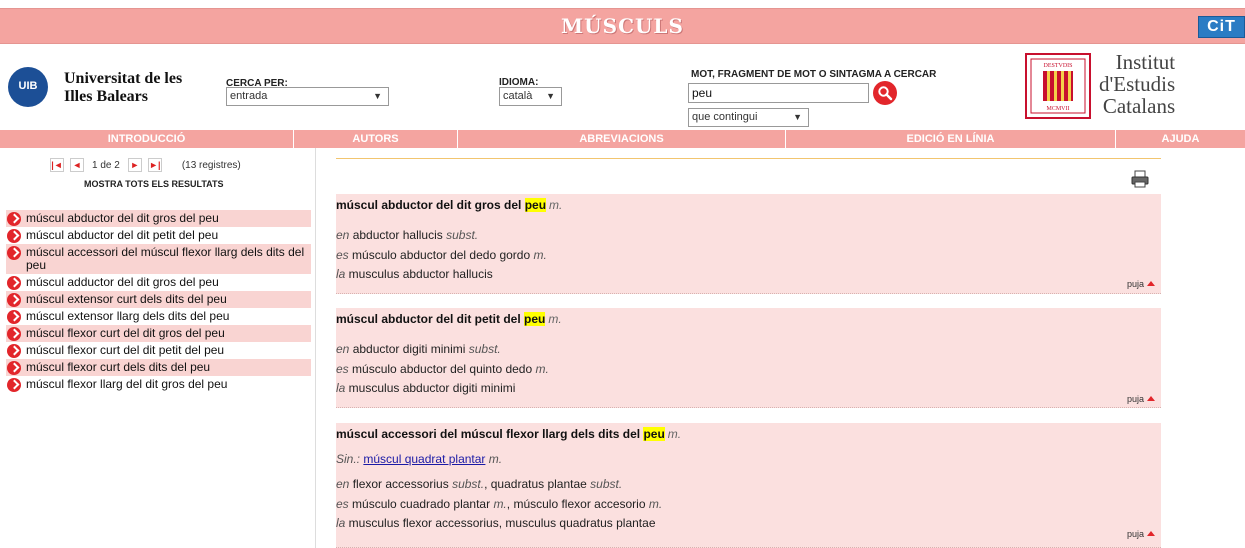 The image size is (1245, 548). I want to click on uib-name-line1: Universitat de les, so click(123, 78).